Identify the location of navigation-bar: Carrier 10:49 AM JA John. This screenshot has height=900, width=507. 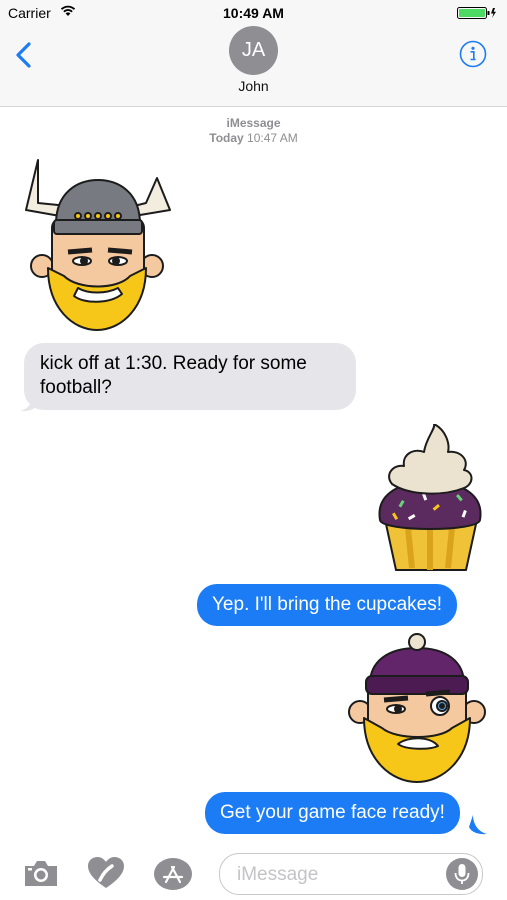
(253, 53).